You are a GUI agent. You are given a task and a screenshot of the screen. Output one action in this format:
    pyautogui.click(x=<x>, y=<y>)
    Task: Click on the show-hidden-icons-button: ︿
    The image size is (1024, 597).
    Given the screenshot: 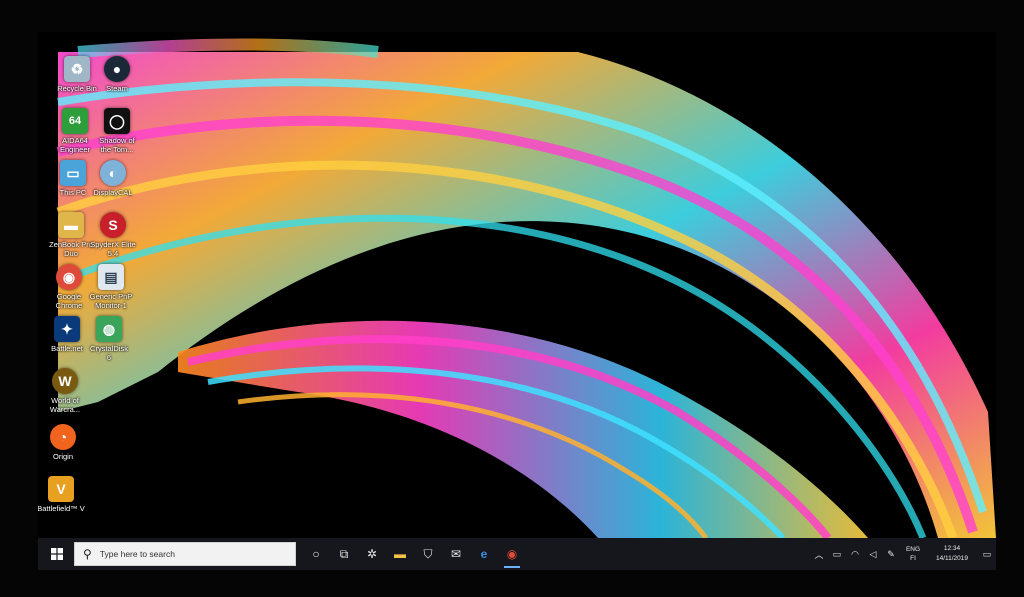 What is the action you would take?
    pyautogui.click(x=819, y=554)
    